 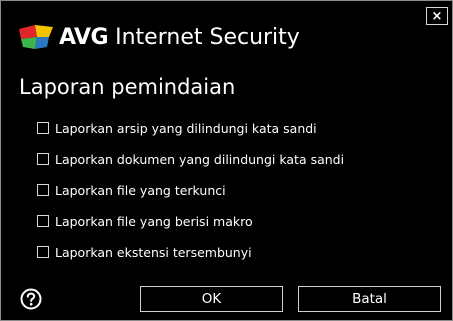 I want to click on help-icon, so click(x=31, y=299).